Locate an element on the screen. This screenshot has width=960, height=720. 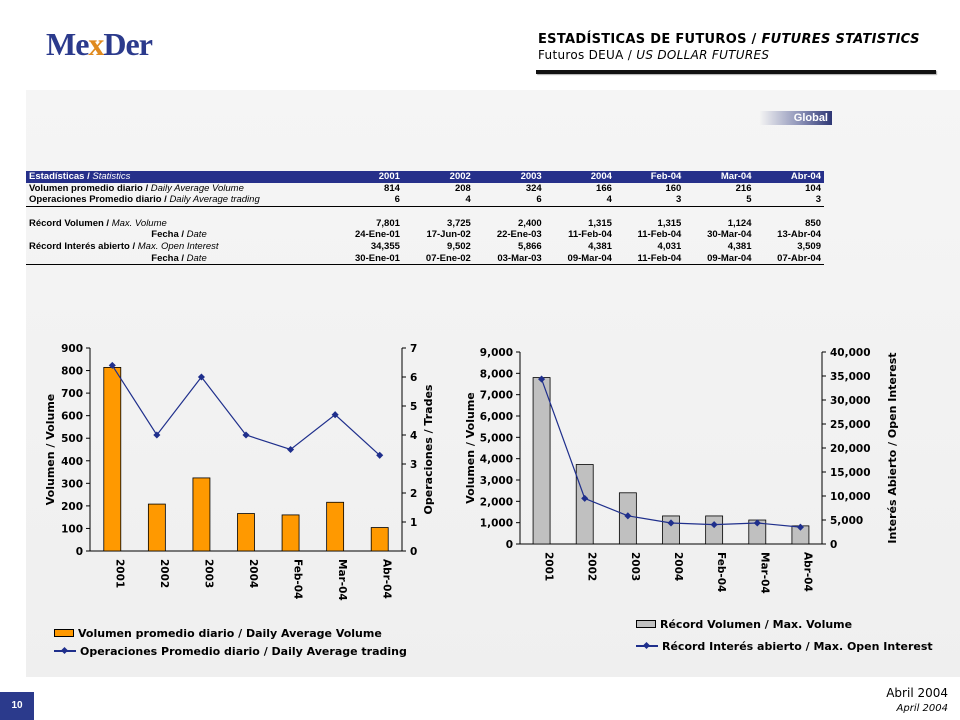
y-tick-label-left: 2,000 is located at coordinates (496, 502).